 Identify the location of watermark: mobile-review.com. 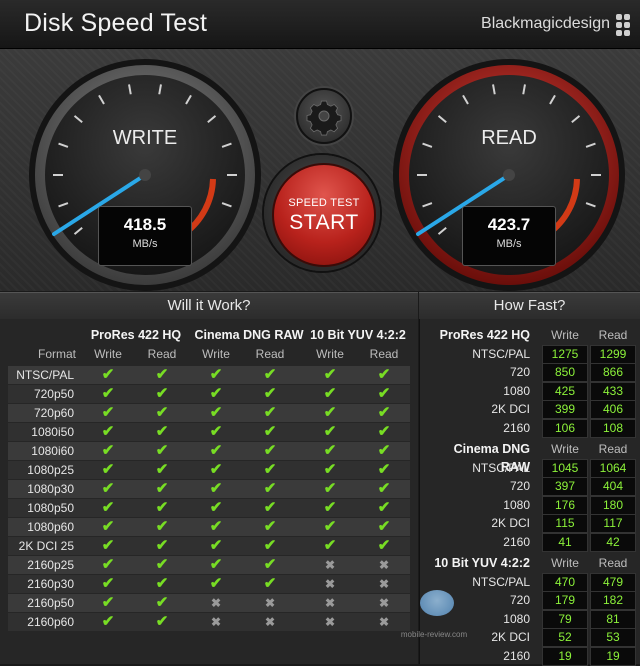
(434, 618).